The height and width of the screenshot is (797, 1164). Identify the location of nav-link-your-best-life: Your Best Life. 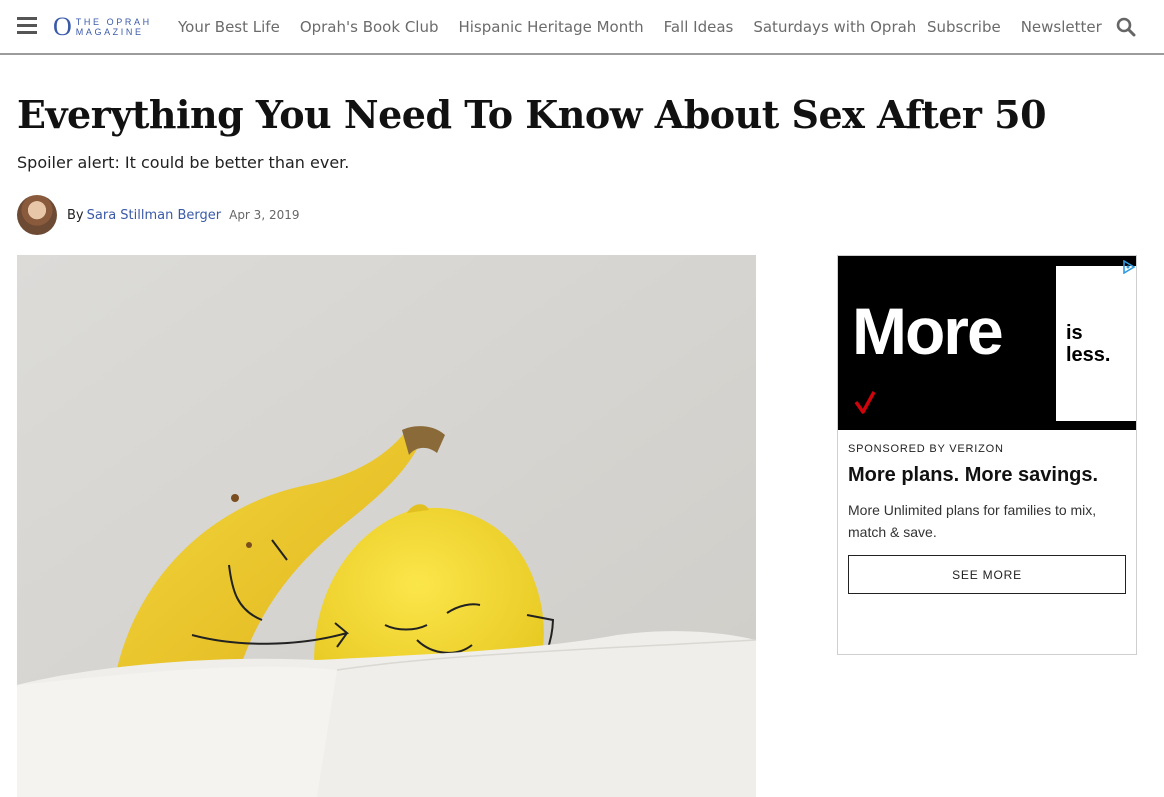
(229, 27).